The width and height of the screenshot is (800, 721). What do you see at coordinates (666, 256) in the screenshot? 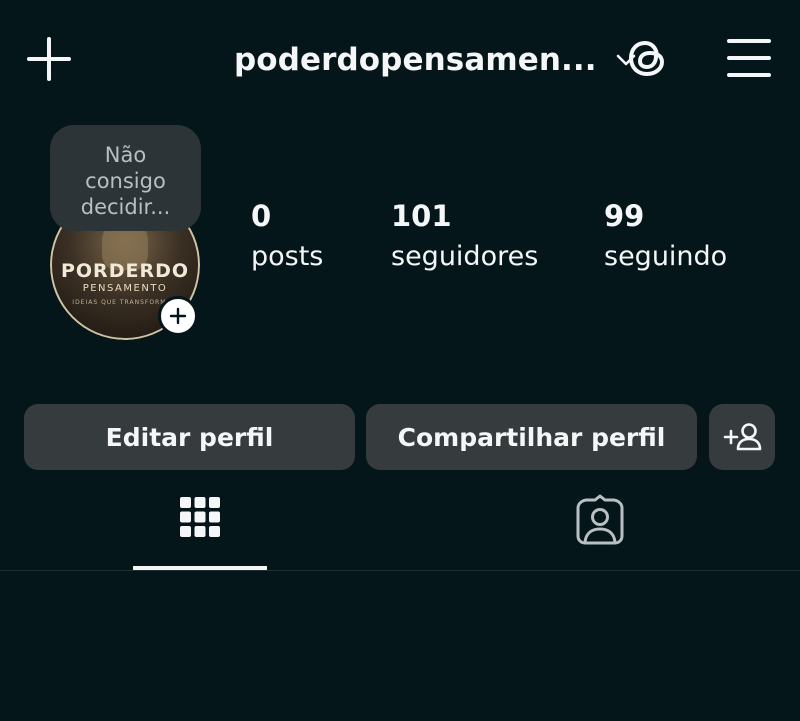
I see `stat-following-label: seguindo` at bounding box center [666, 256].